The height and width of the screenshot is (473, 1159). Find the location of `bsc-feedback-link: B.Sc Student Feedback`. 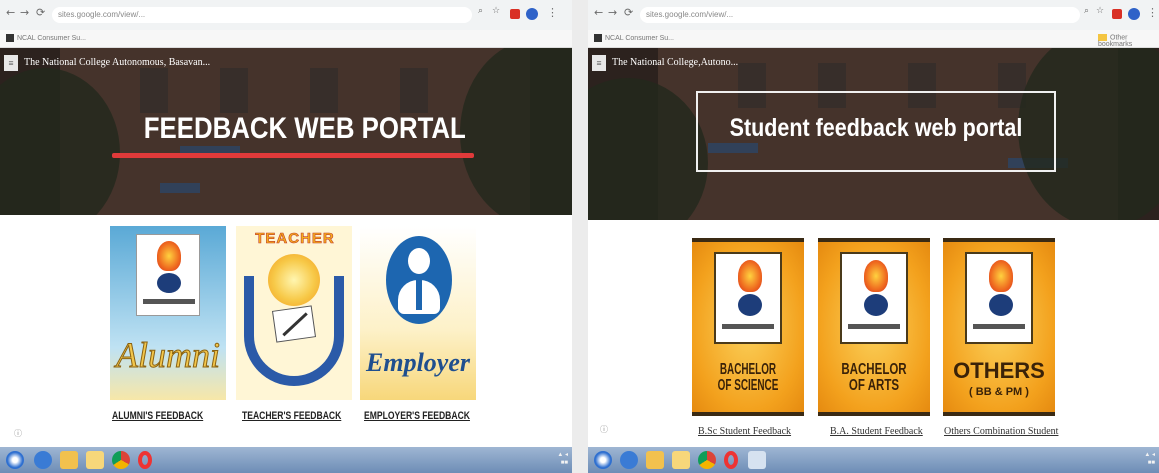

bsc-feedback-link: B.Sc Student Feedback is located at coordinates (744, 431).